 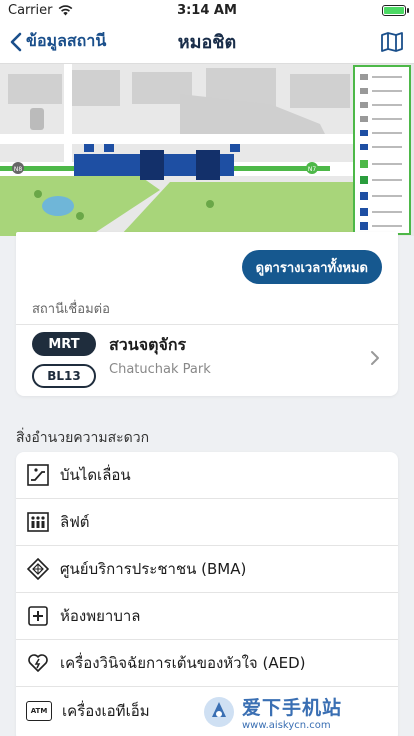 I want to click on map-code-n8: N8, so click(x=18, y=169).